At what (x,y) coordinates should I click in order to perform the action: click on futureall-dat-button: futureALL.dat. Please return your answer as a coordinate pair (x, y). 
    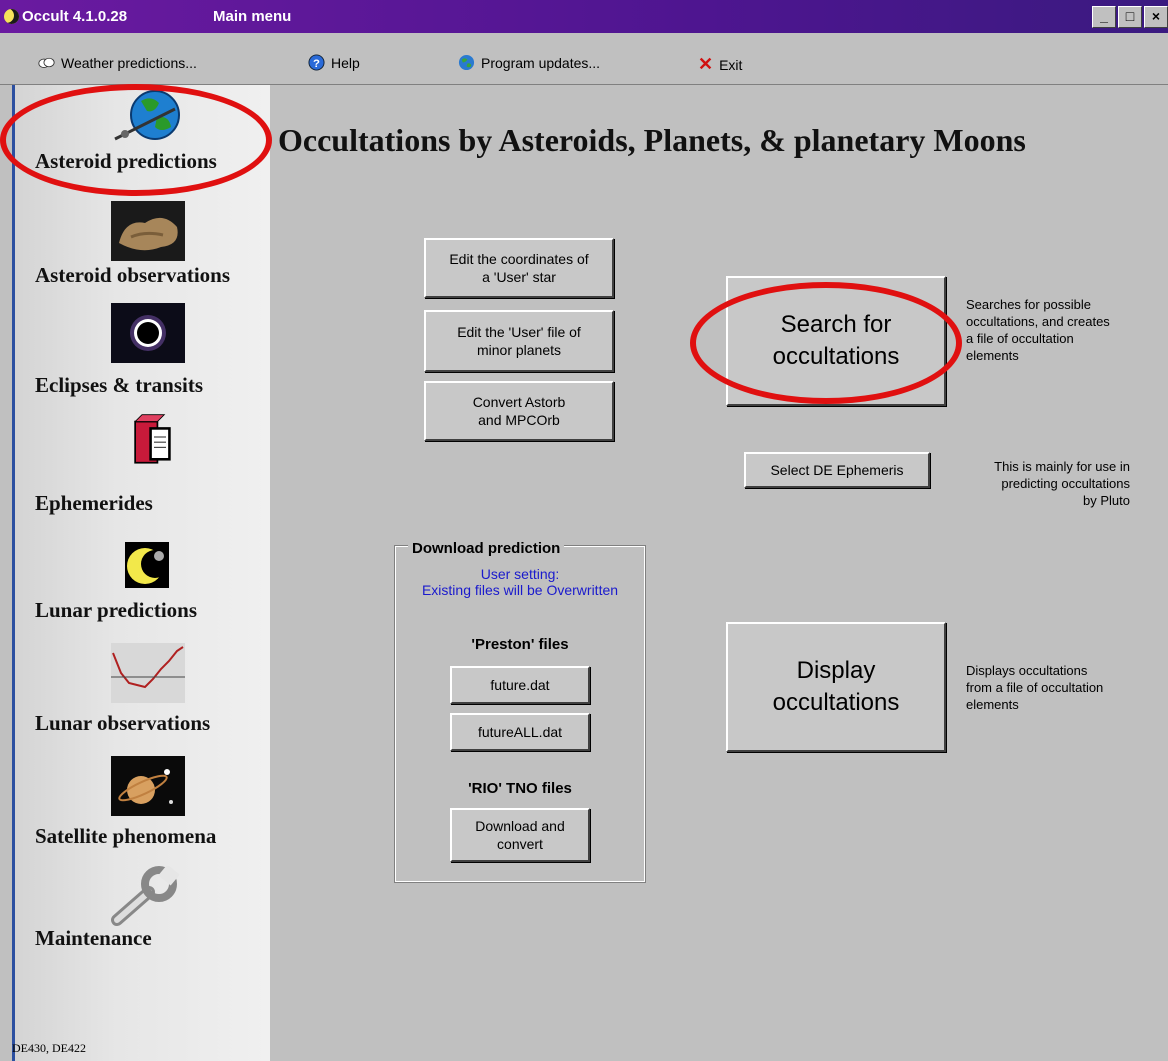
    Looking at the image, I should click on (520, 732).